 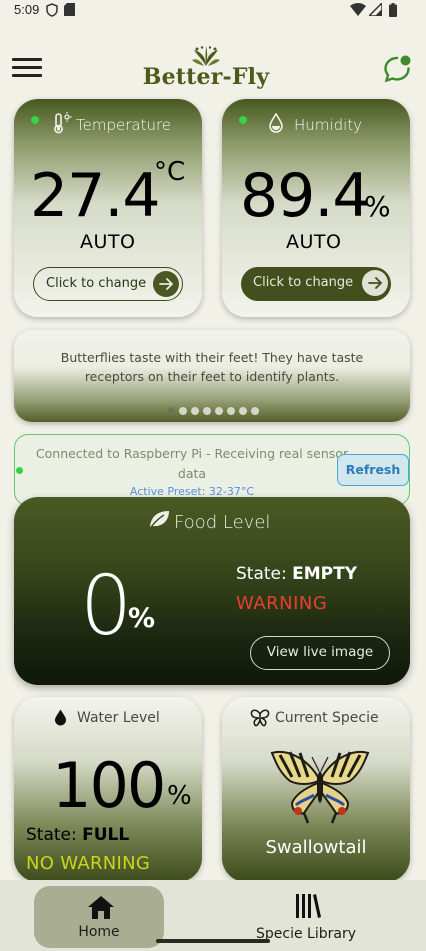 I want to click on status-bar: 5:09, so click(x=213, y=11).